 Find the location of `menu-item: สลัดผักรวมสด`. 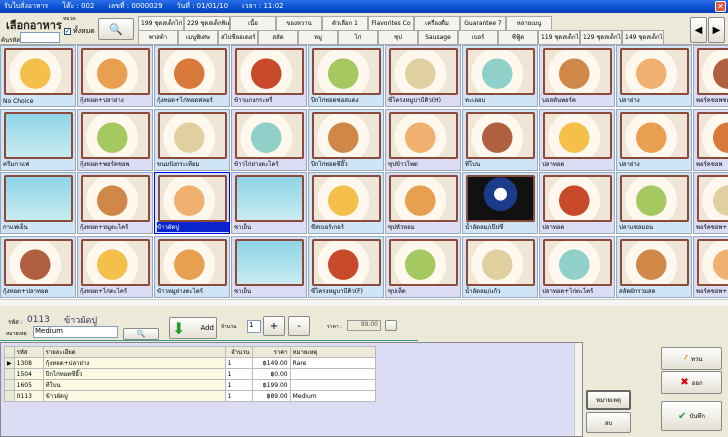

menu-item: สลัดผักรวมสด is located at coordinates (654, 266).